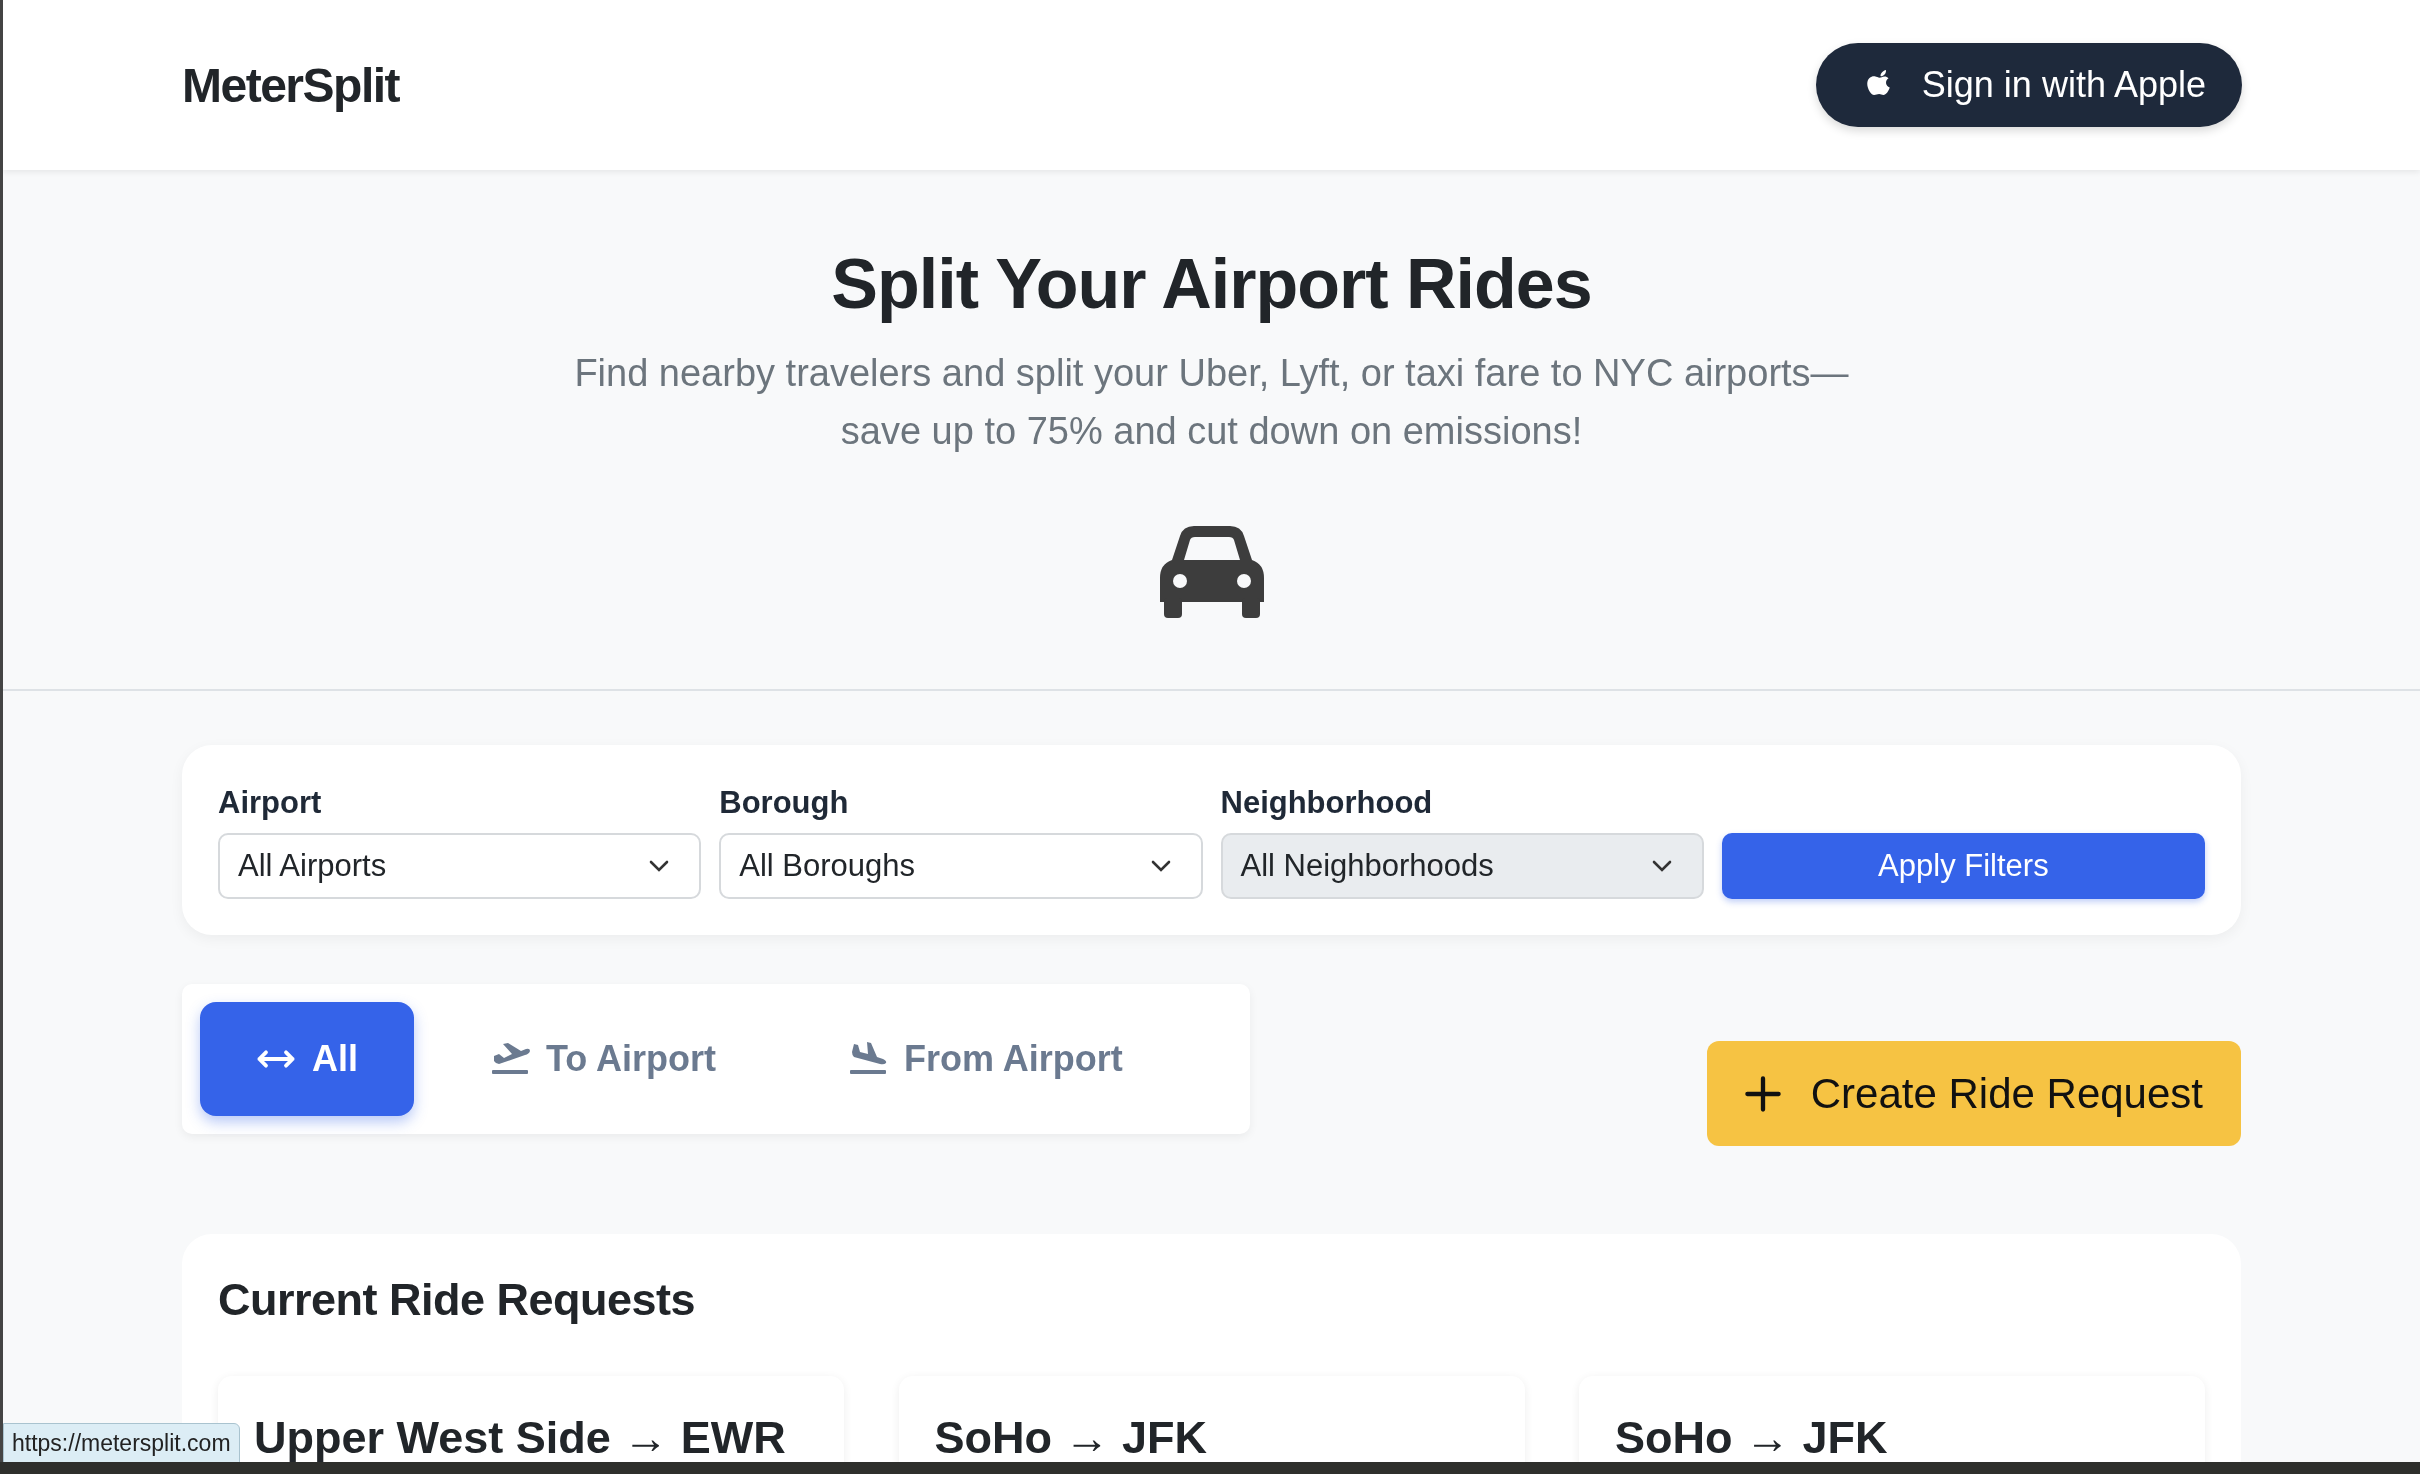 The width and height of the screenshot is (2420, 1474). What do you see at coordinates (520, 1437) in the screenshot?
I see `ride-title: Upper West Side → EWR` at bounding box center [520, 1437].